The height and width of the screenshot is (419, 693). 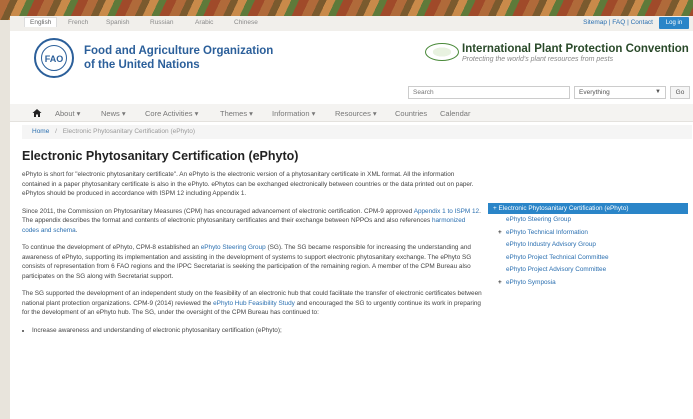 What do you see at coordinates (539, 219) in the screenshot?
I see `side-item-label: ePhyto Steering Group` at bounding box center [539, 219].